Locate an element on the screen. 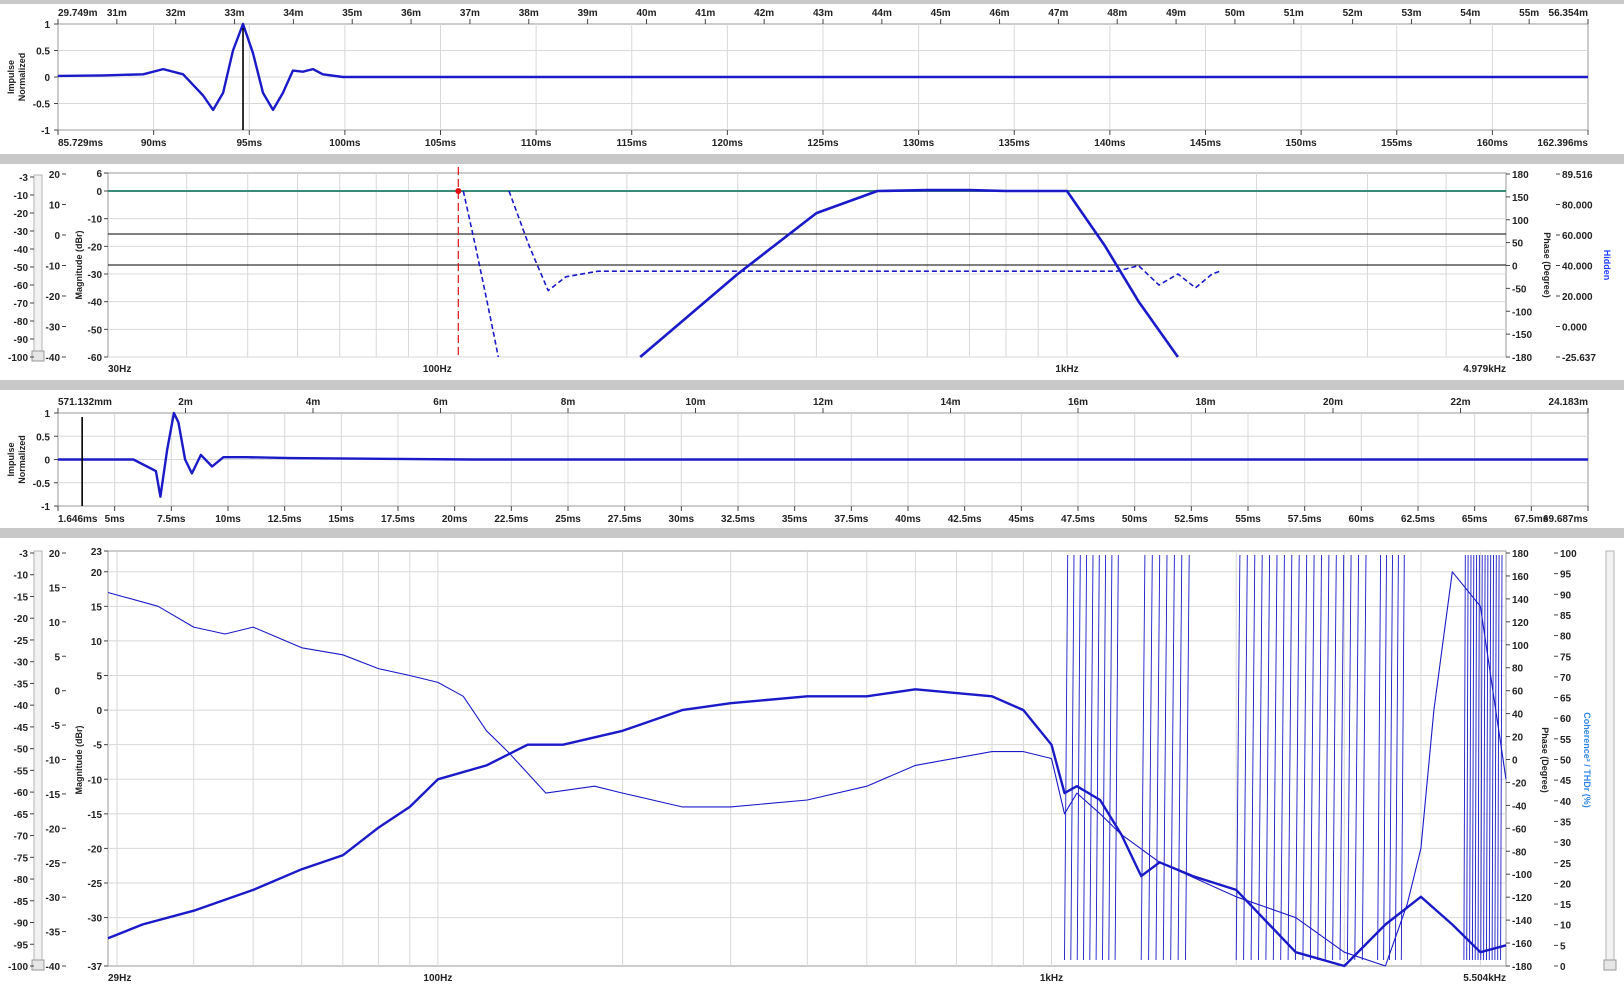  panel2-slider-track is located at coordinates (38, 267).